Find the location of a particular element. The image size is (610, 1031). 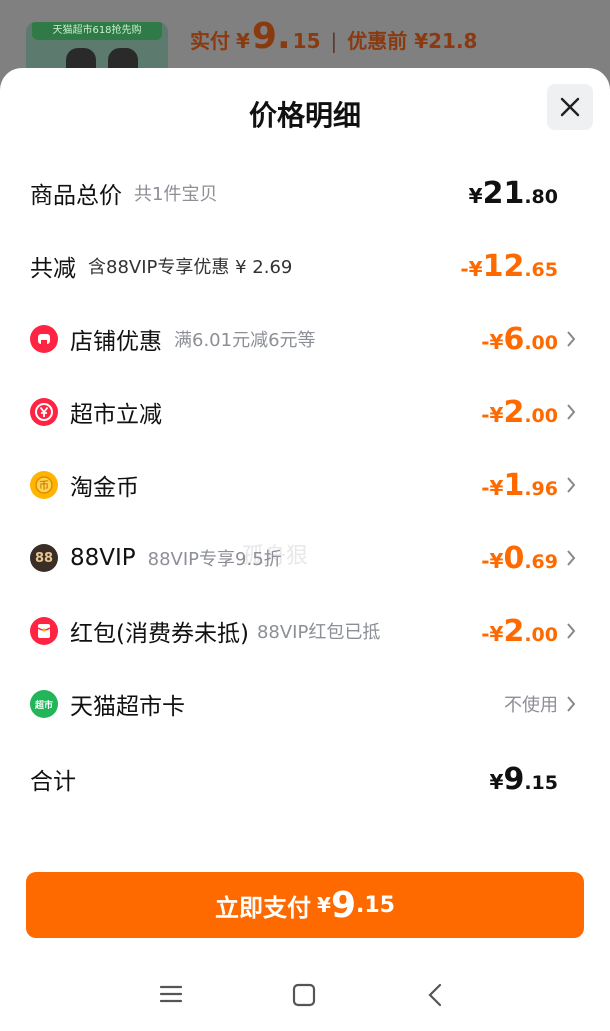

background-price: 实付 ¥ 9. 15 | 优惠前 ¥21.8 is located at coordinates (334, 36).